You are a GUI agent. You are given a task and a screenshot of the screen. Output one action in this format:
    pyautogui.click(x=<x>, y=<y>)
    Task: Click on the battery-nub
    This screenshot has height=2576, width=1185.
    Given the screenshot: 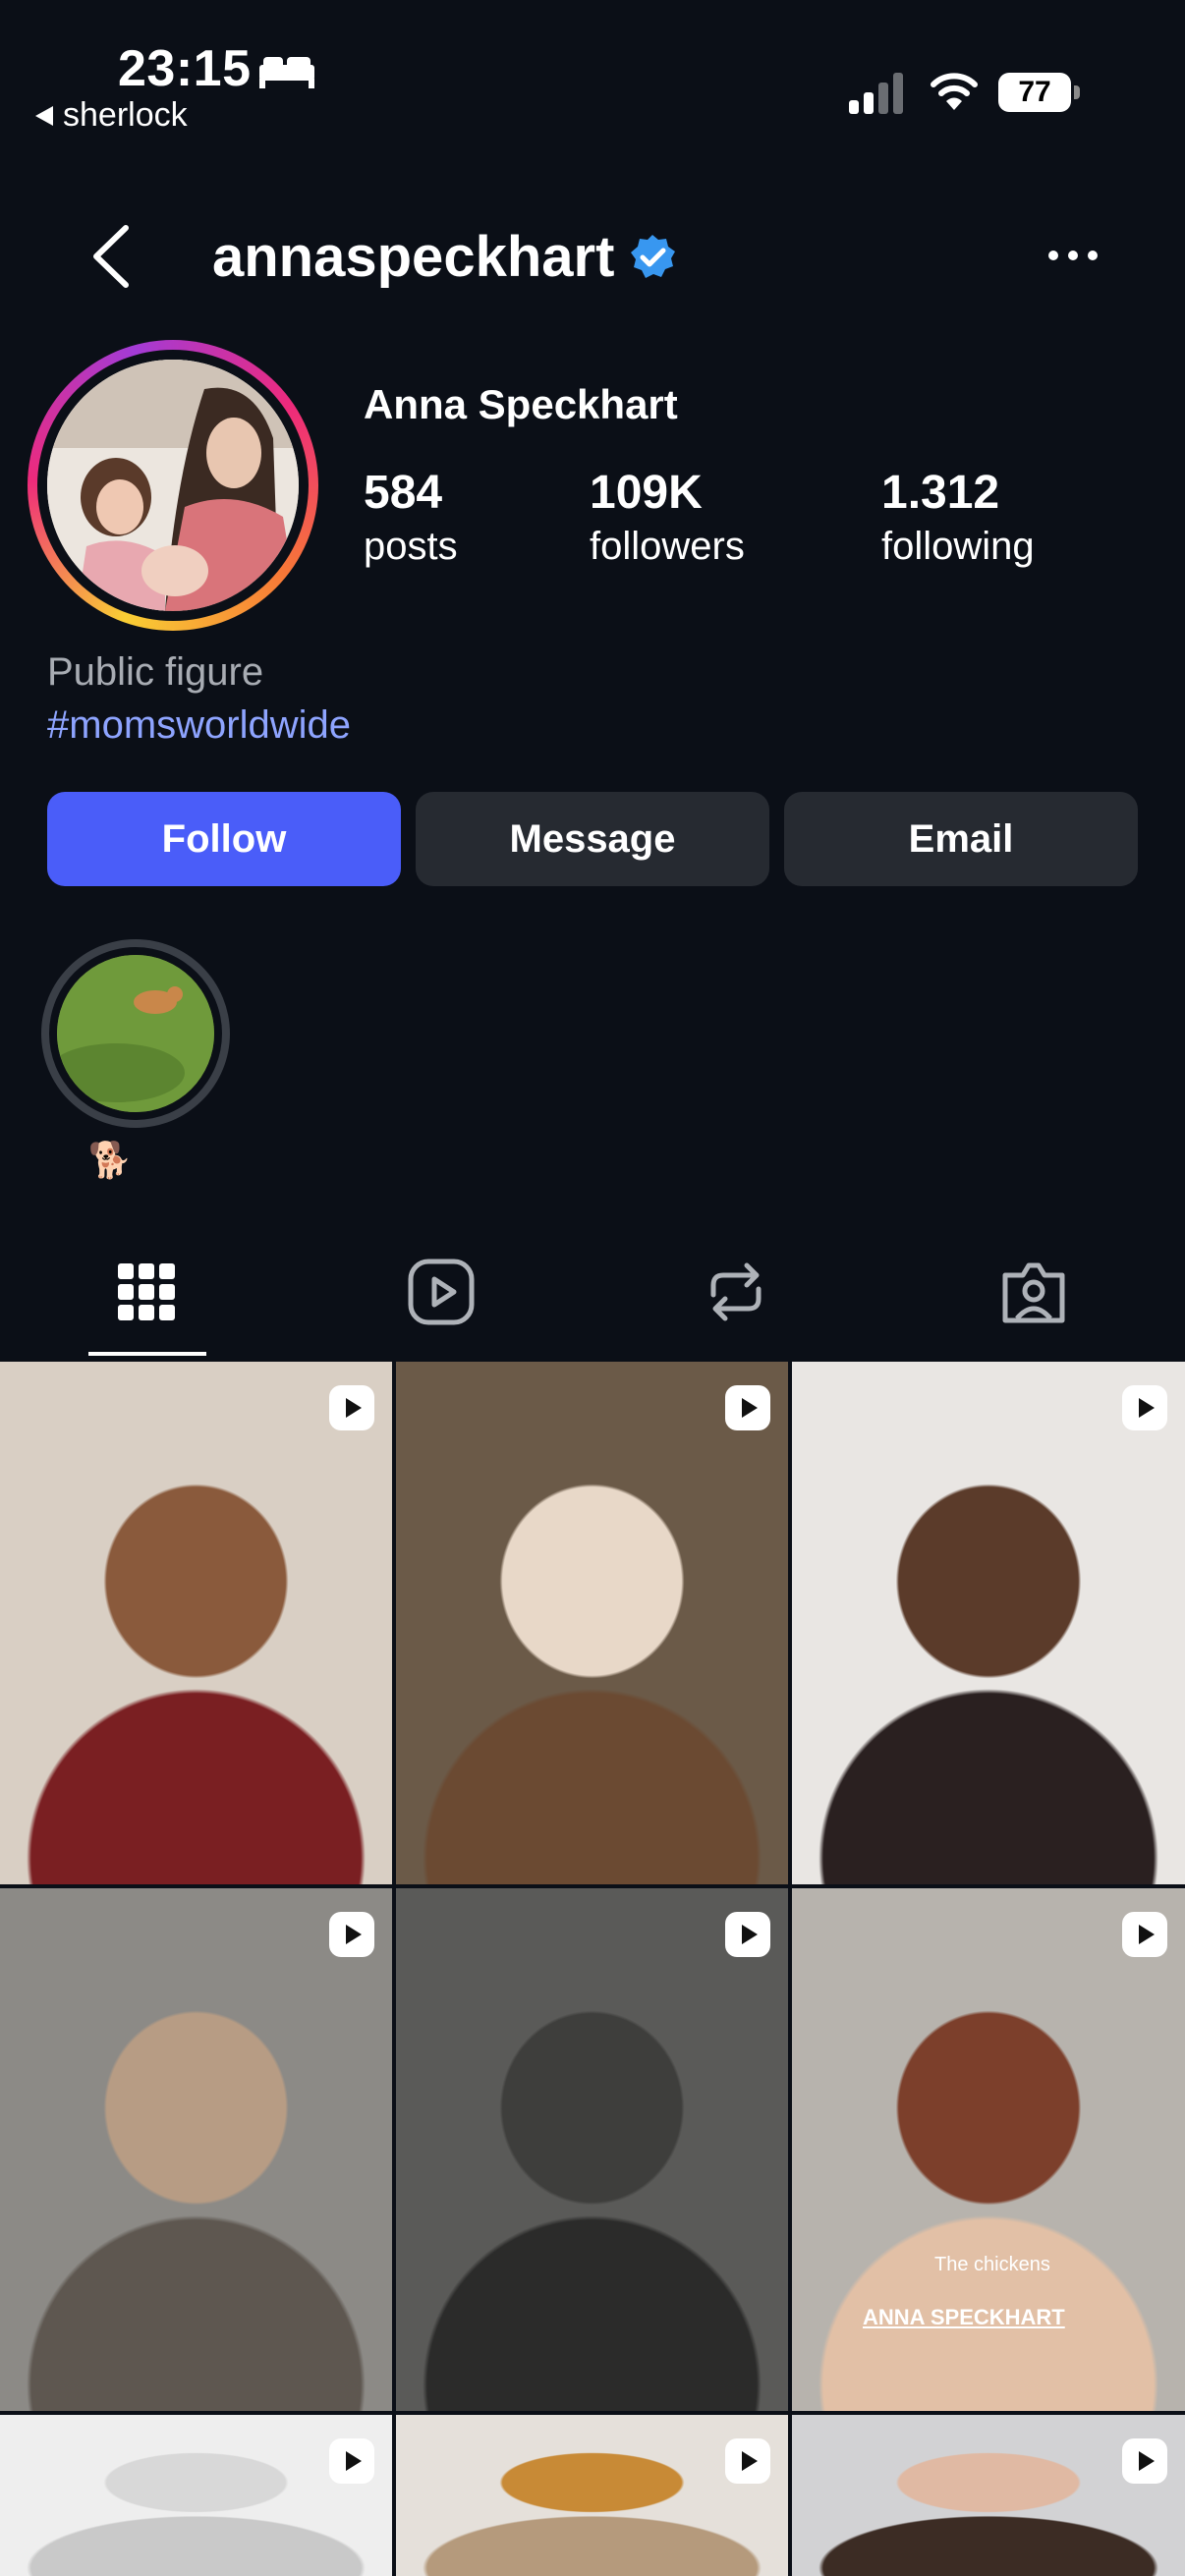 What is the action you would take?
    pyautogui.click(x=1077, y=92)
    